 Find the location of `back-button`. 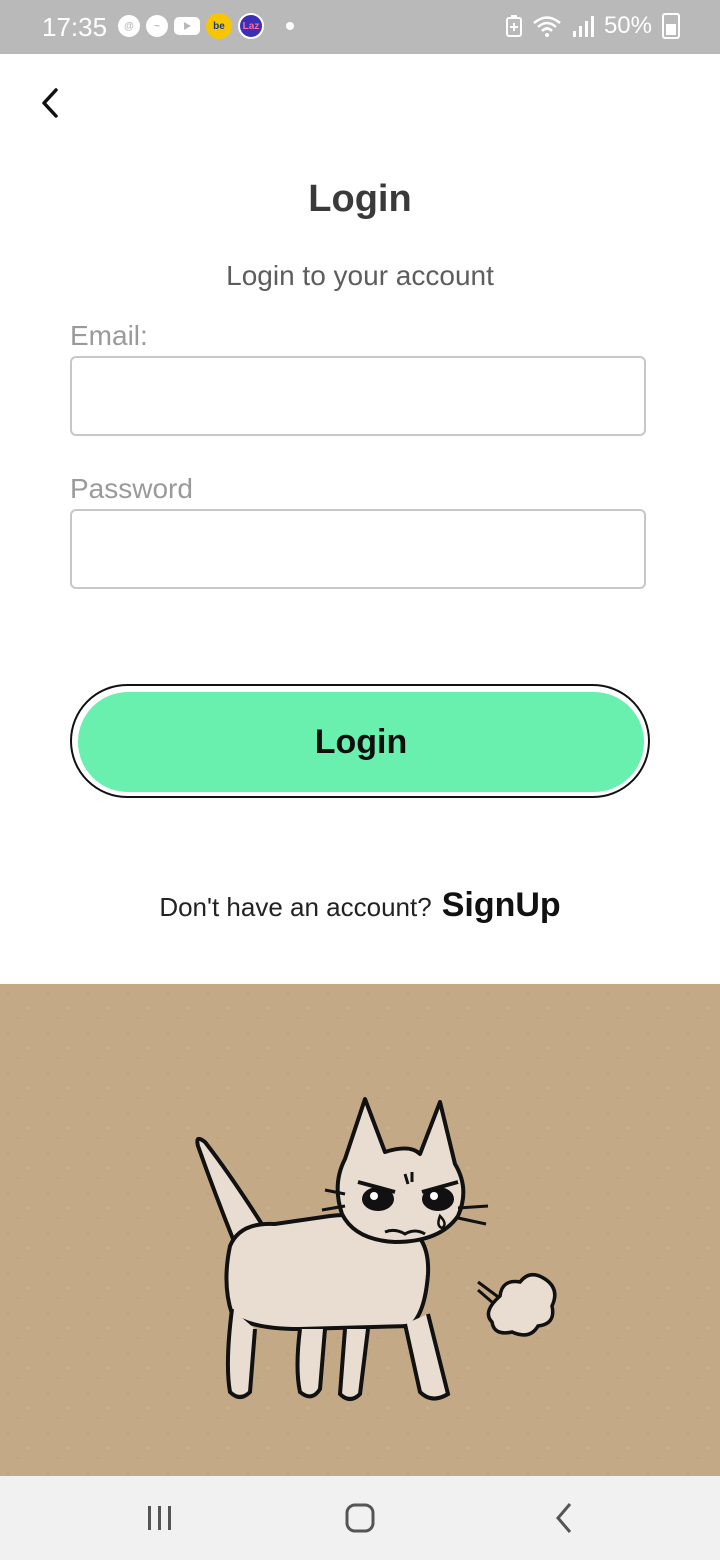

back-button is located at coordinates (51, 103).